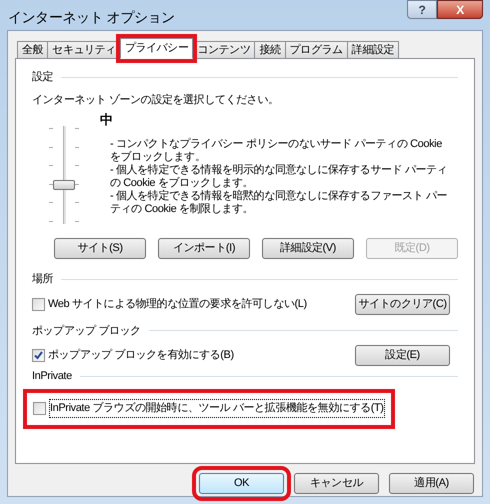 The image size is (490, 504). What do you see at coordinates (217, 408) in the screenshot?
I see `checkbox-label: InPrivate ブラウズの開始時に、ツール バーと拡張機能を無効にする(T)` at bounding box center [217, 408].